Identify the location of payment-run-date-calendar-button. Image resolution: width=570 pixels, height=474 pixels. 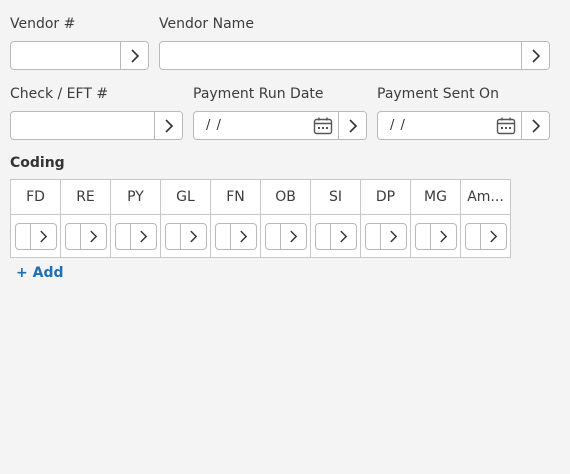
(323, 125).